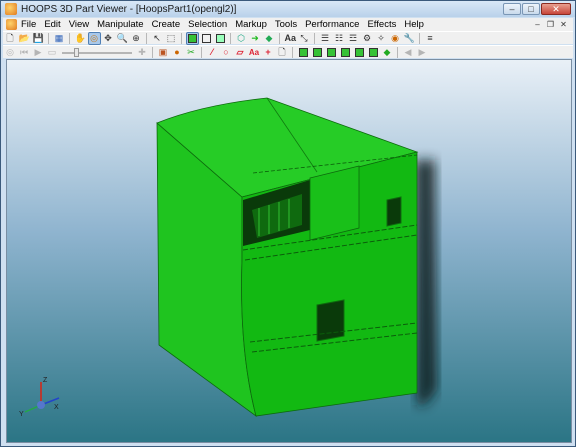 This screenshot has width=576, height=447. What do you see at coordinates (177, 52) in the screenshot?
I see `cut-icon: ●` at bounding box center [177, 52].